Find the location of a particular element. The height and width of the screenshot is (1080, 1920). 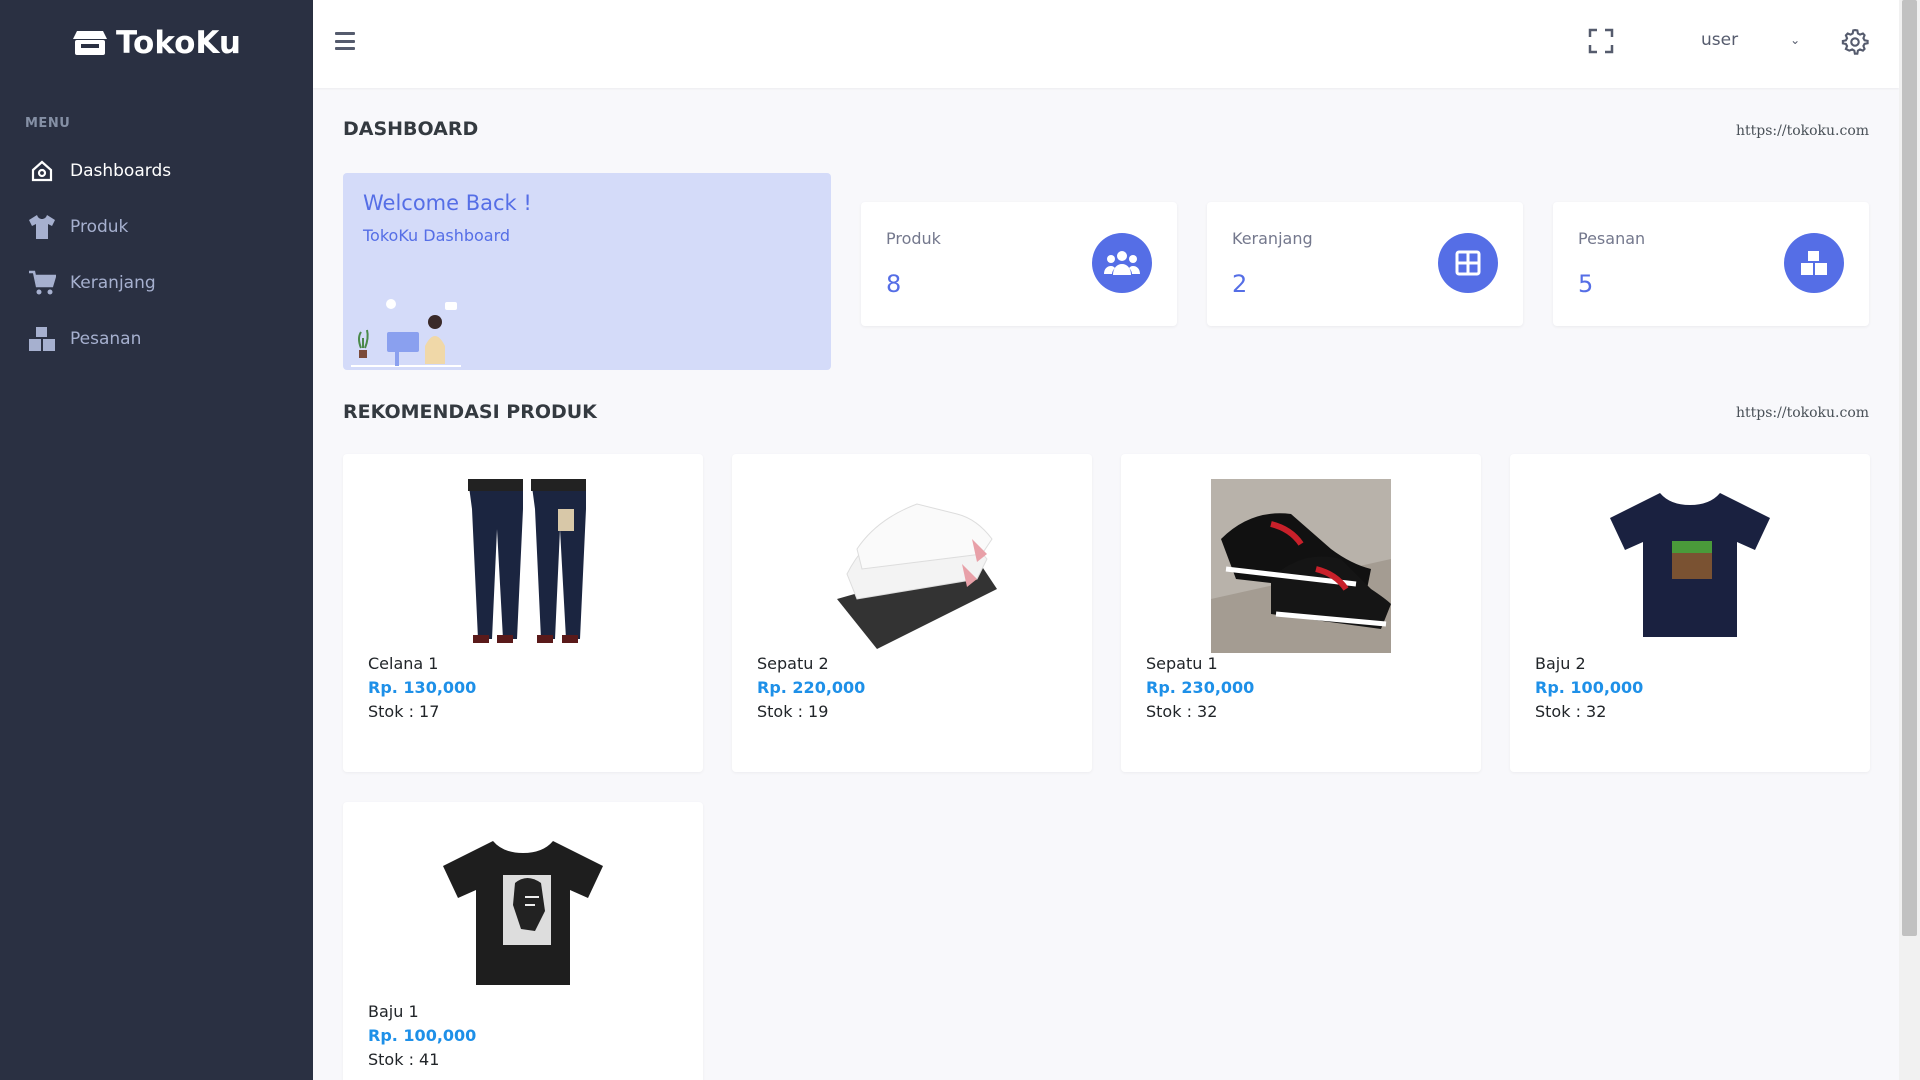

menu-title: MENU is located at coordinates (48, 123).